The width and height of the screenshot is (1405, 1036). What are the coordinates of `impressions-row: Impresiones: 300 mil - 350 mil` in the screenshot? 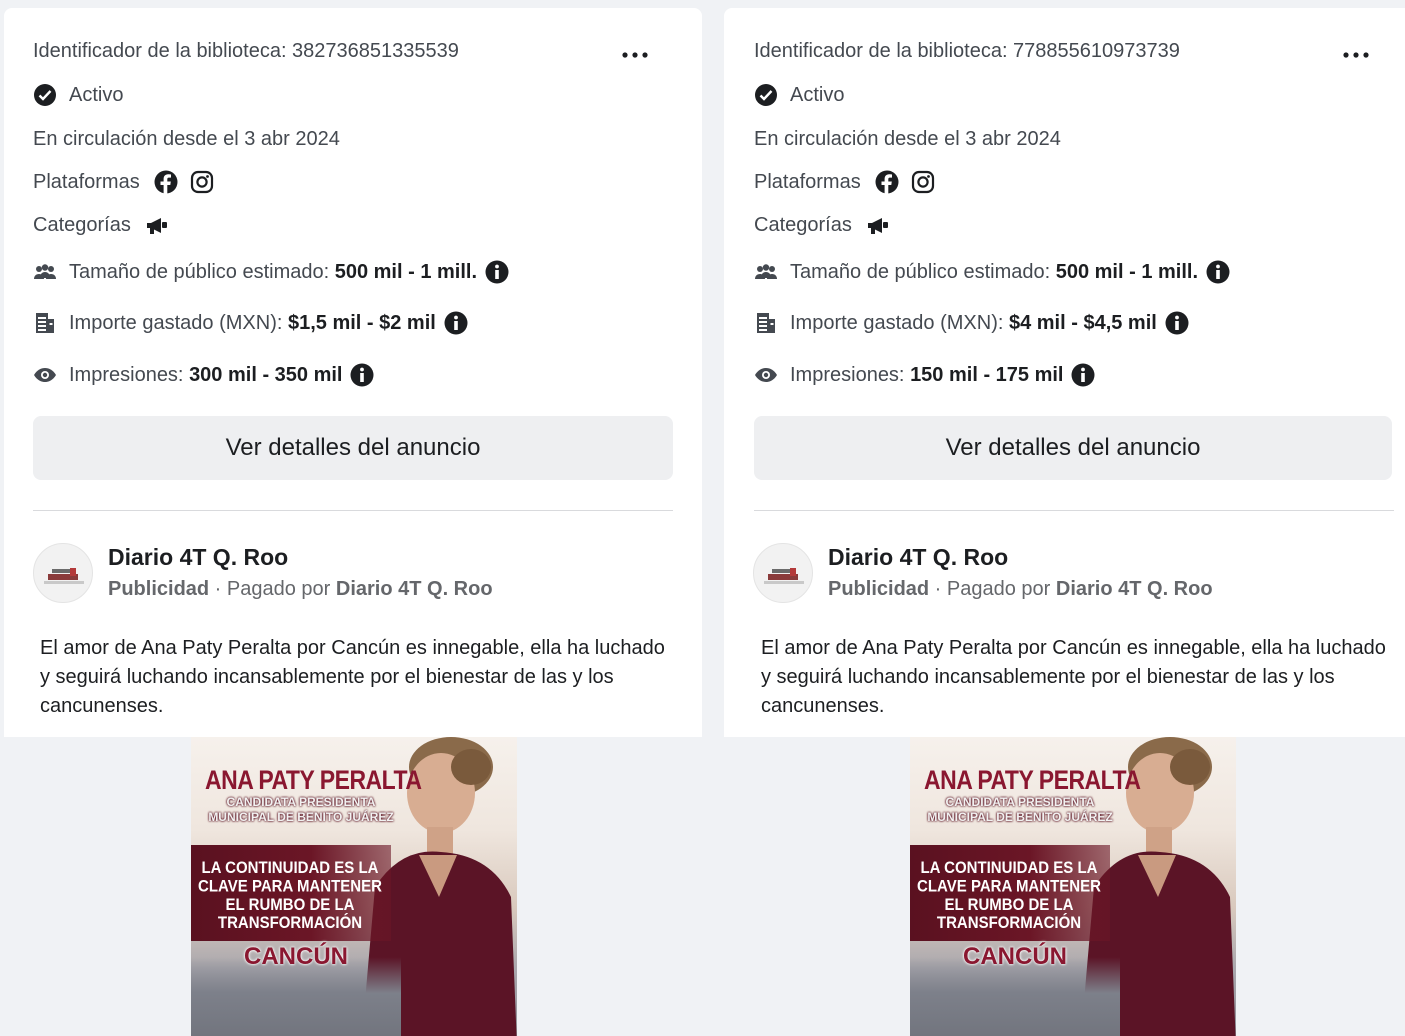 It's located at (203, 375).